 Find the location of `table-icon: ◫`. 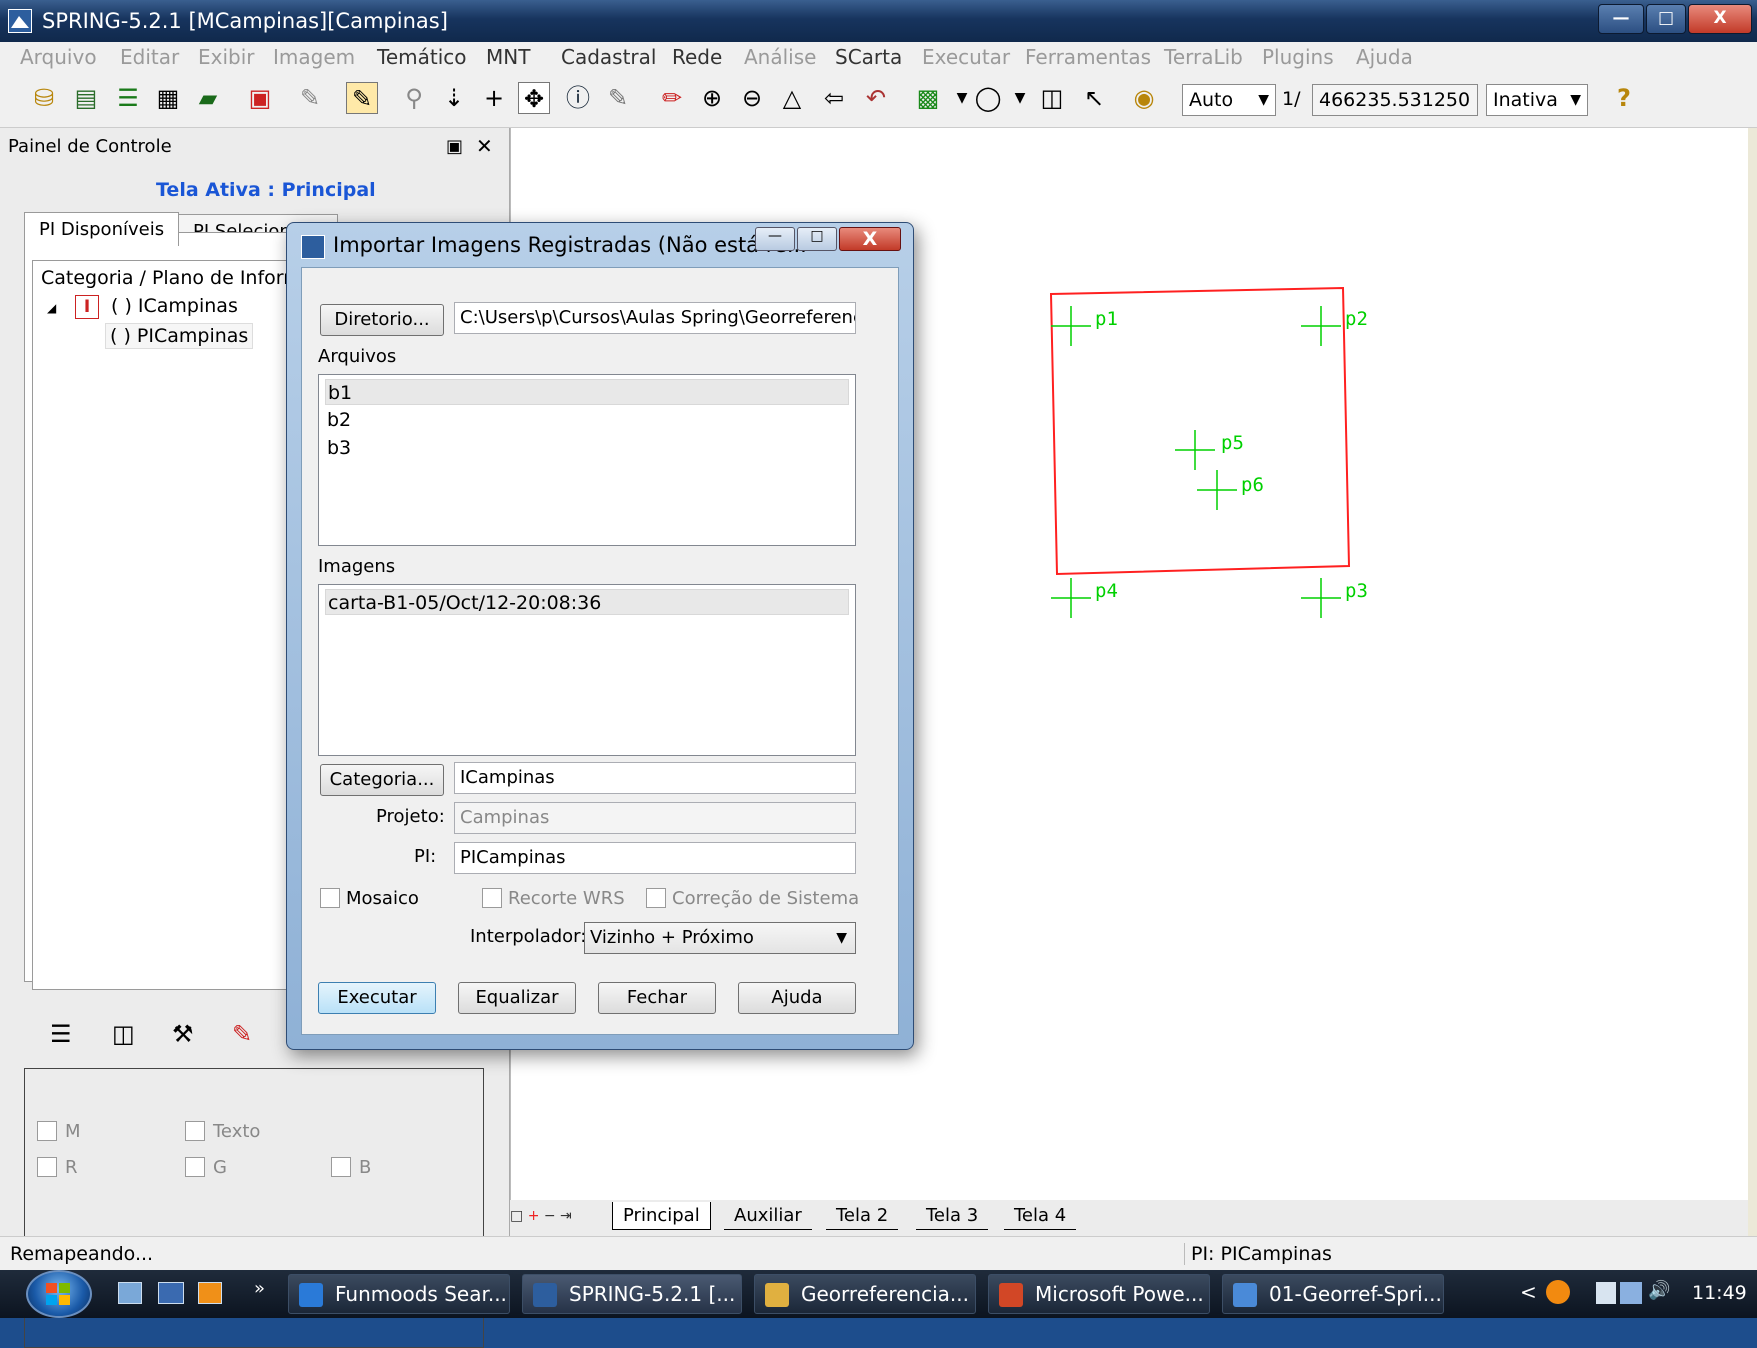

table-icon: ◫ is located at coordinates (1052, 98).